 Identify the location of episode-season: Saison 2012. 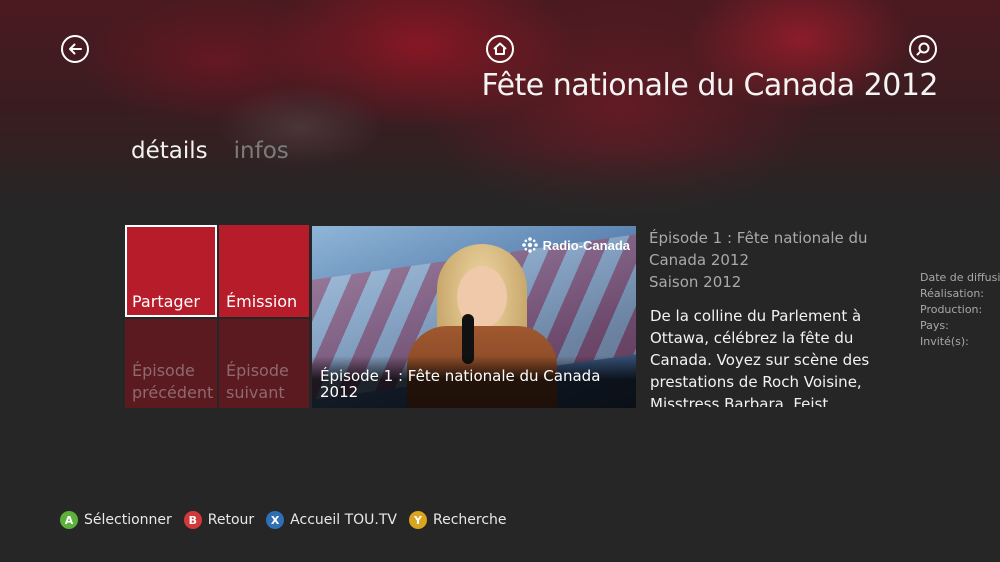
(695, 282).